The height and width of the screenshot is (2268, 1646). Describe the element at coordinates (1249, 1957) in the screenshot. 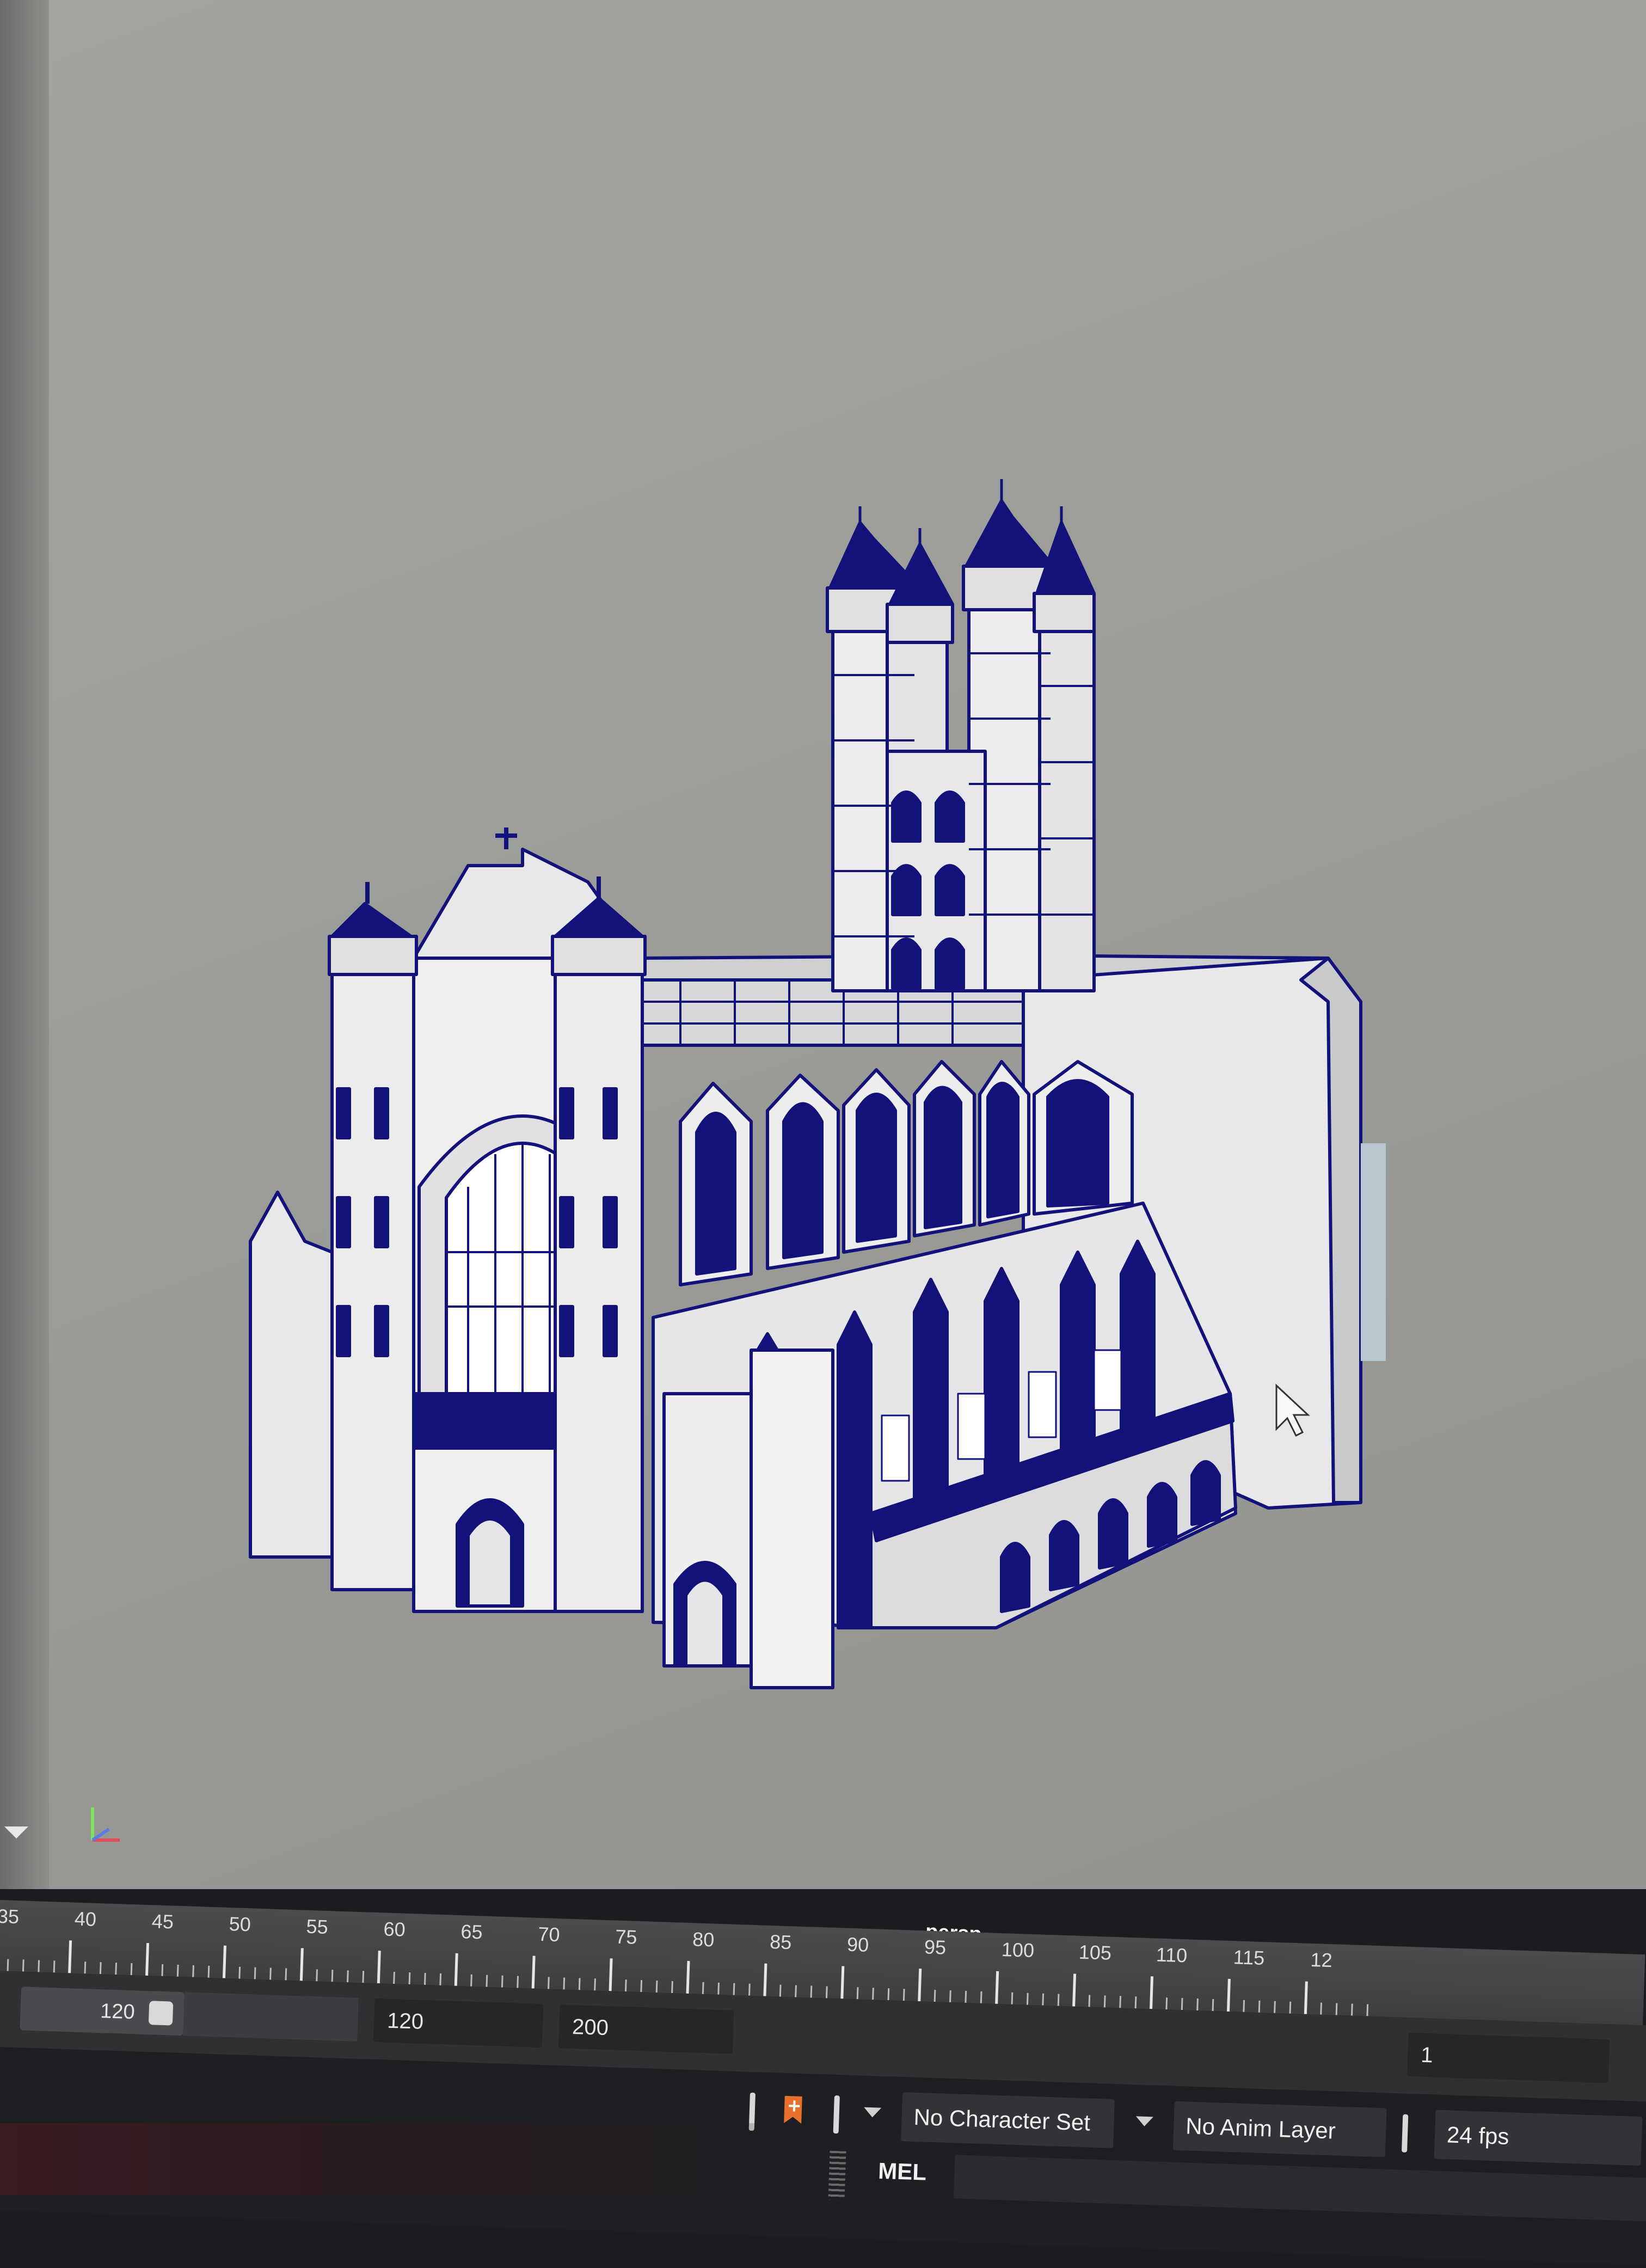

I see `timeline-tick-label: 115` at that location.